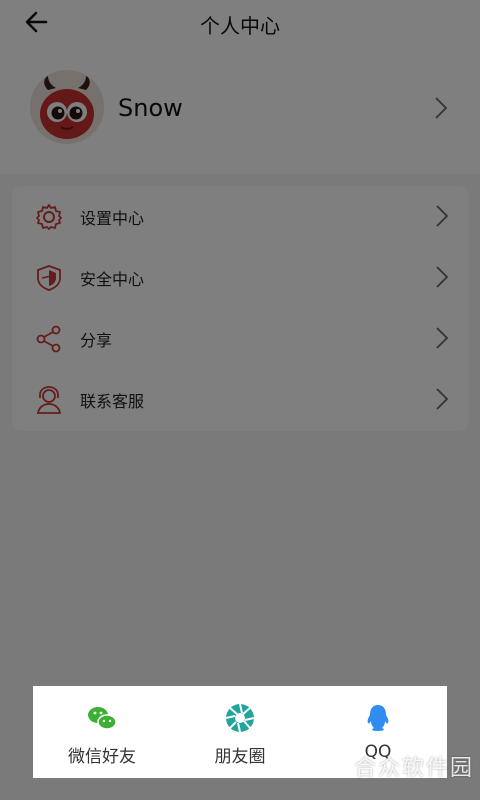 Image resolution: width=480 pixels, height=800 pixels. Describe the element at coordinates (413, 768) in the screenshot. I see `watermark-text: 合众软件园` at that location.